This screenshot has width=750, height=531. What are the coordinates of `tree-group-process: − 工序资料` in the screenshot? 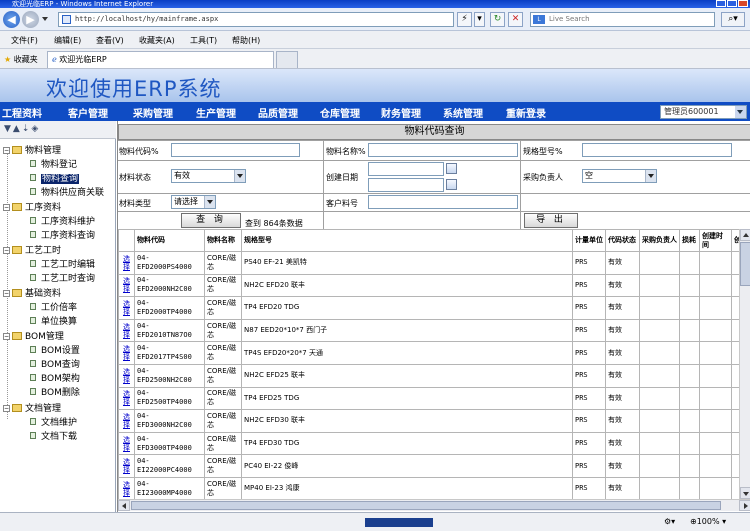 It's located at (32, 208).